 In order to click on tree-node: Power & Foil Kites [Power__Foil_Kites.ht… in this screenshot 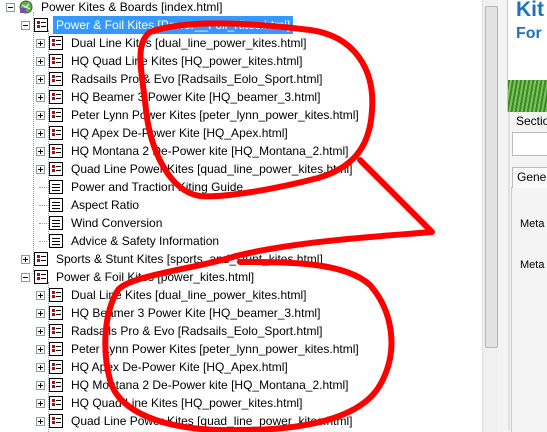, I will do `click(241, 25)`.